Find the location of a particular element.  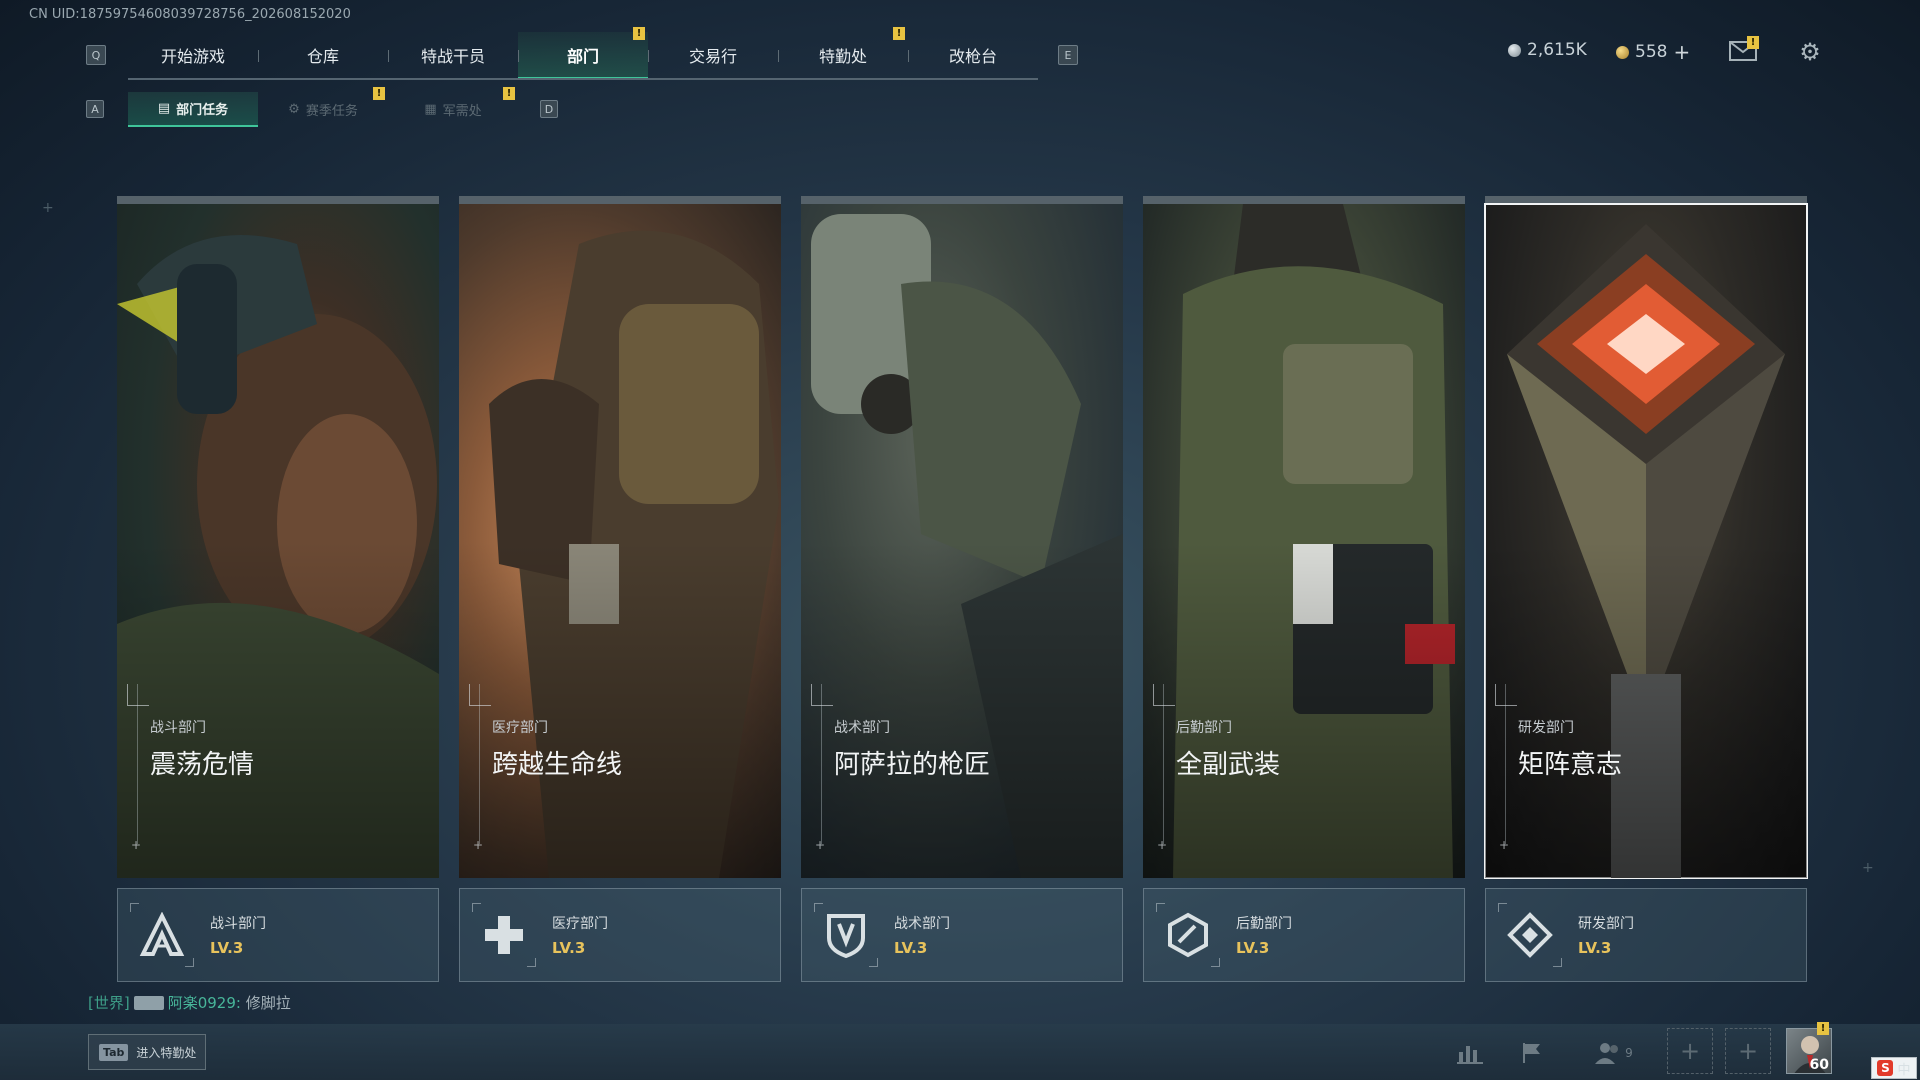

world-chat: [世界] 阿楽0929: 修脚拉 is located at coordinates (189, 1002).